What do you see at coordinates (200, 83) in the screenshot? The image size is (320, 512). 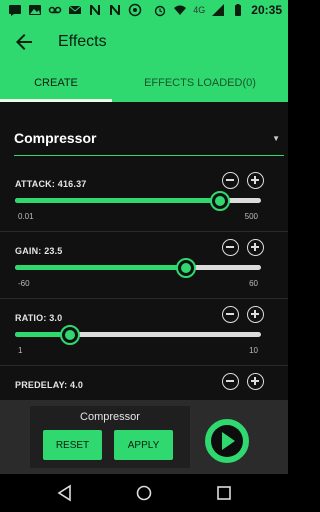 I see `tab-effects-loaded: EFFECTS LOADED(0)` at bounding box center [200, 83].